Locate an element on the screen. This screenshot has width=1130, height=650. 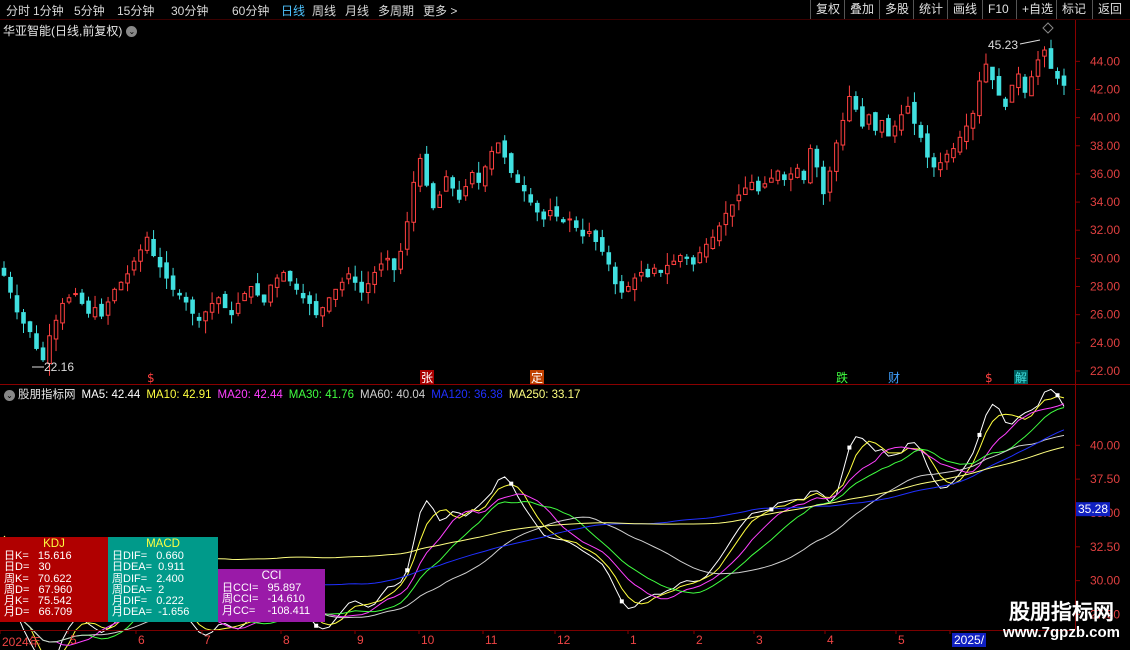
price-tick-label: 28.00 is located at coordinates (1105, 287).